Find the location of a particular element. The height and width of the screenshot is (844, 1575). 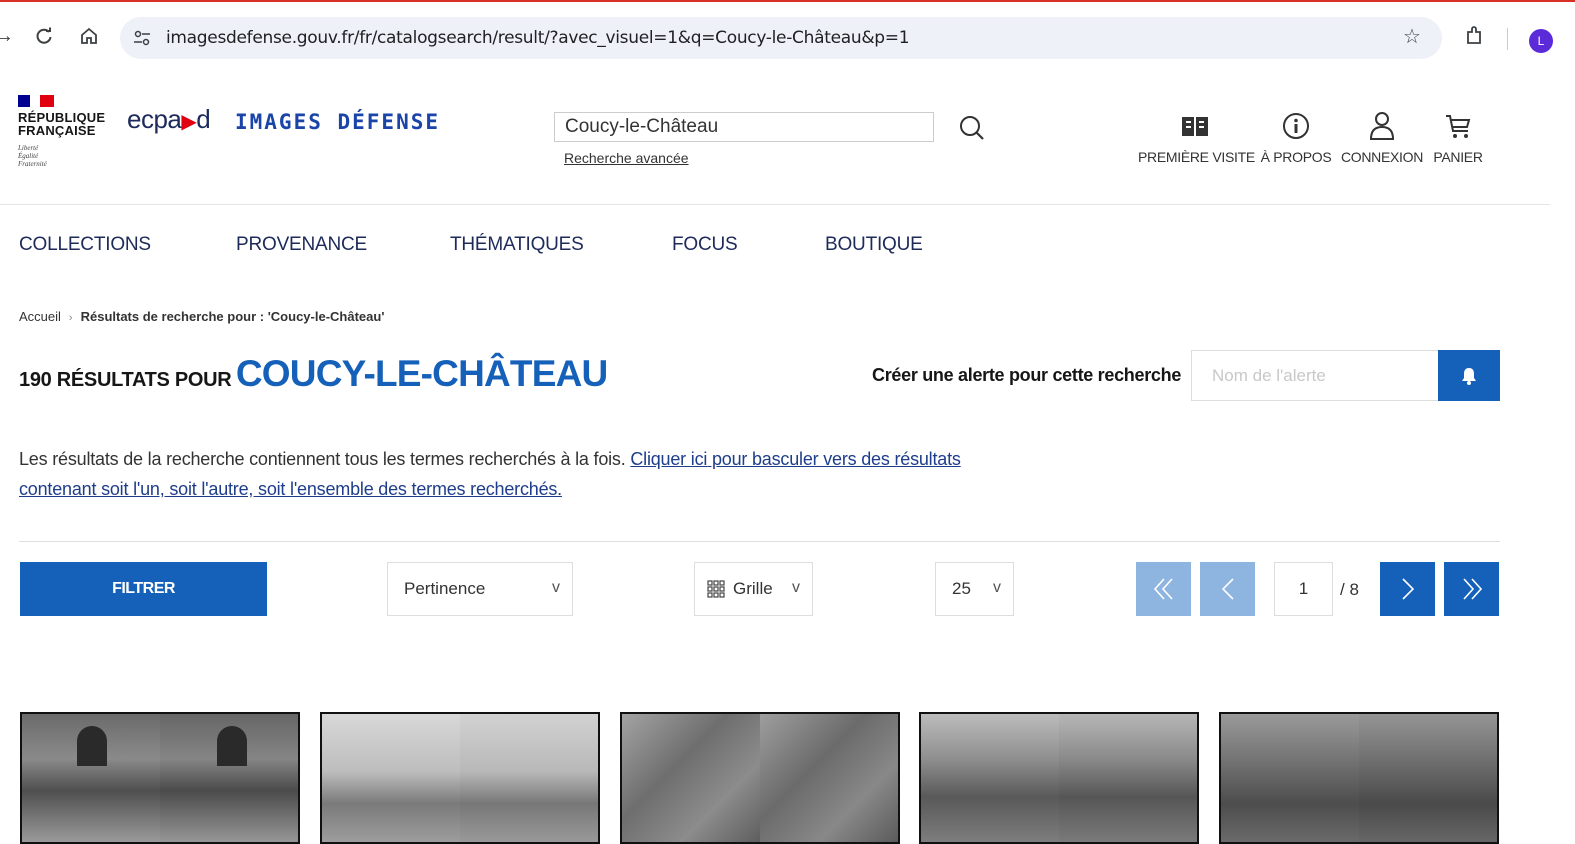

double-chevron-left-icon is located at coordinates (1163, 589).